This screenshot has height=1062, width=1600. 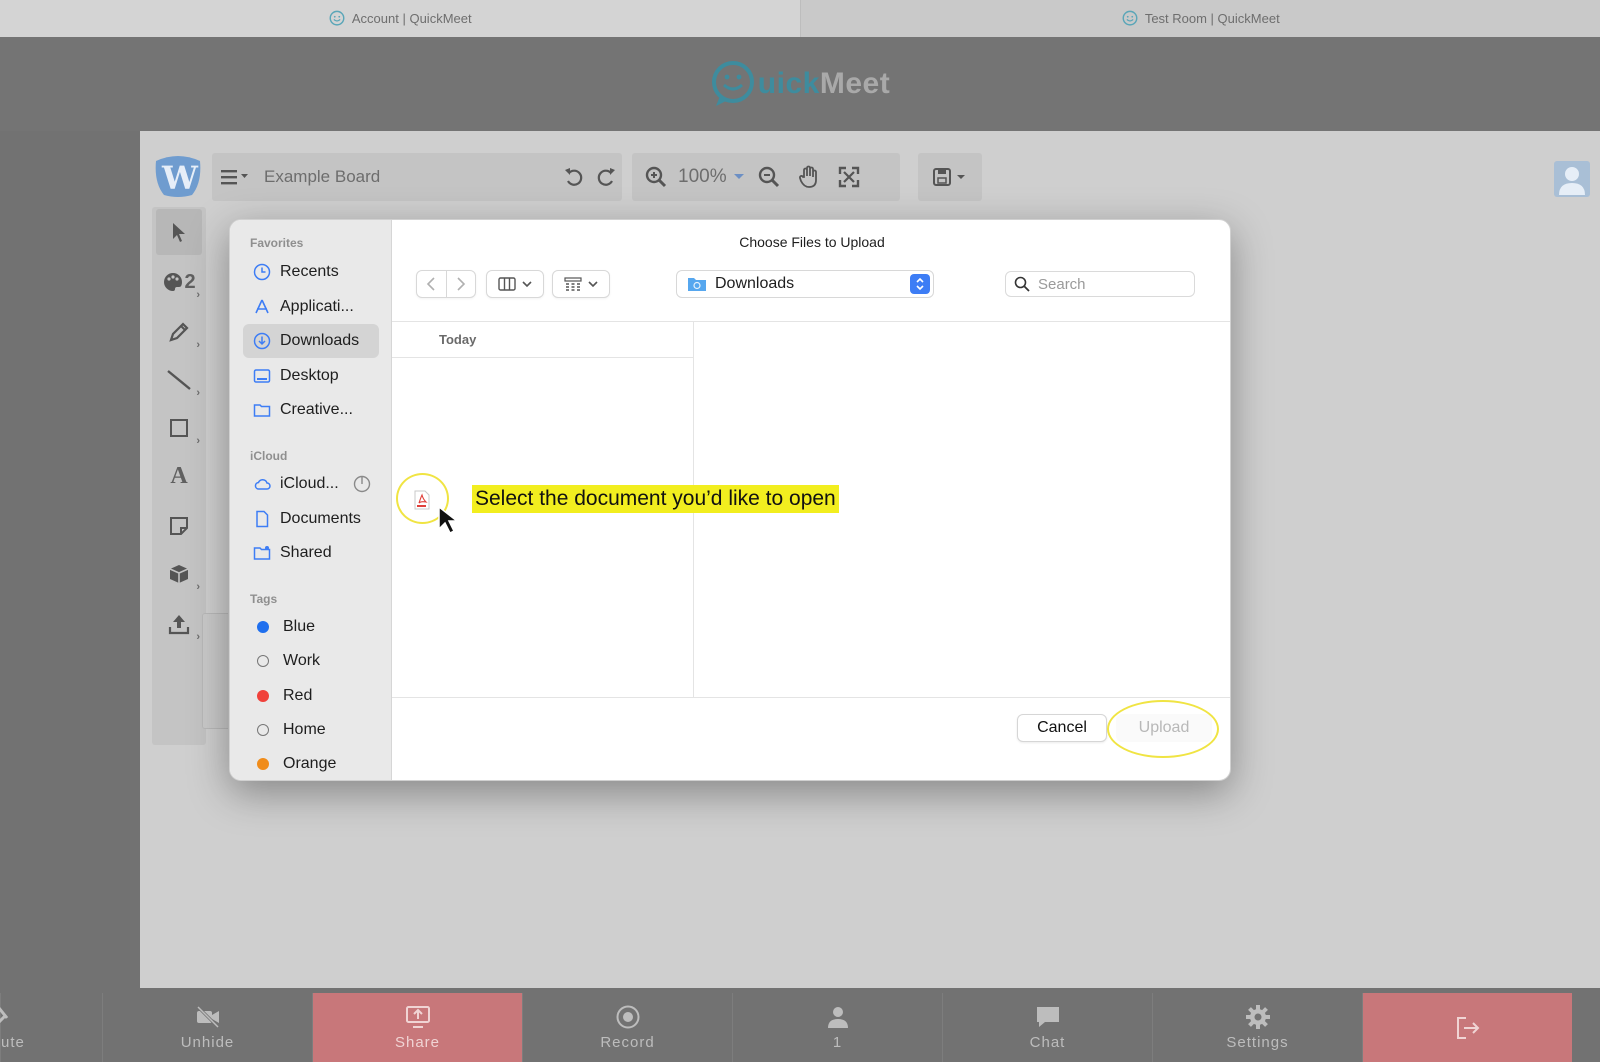 What do you see at coordinates (431, 284) in the screenshot?
I see `back-chevron-icon` at bounding box center [431, 284].